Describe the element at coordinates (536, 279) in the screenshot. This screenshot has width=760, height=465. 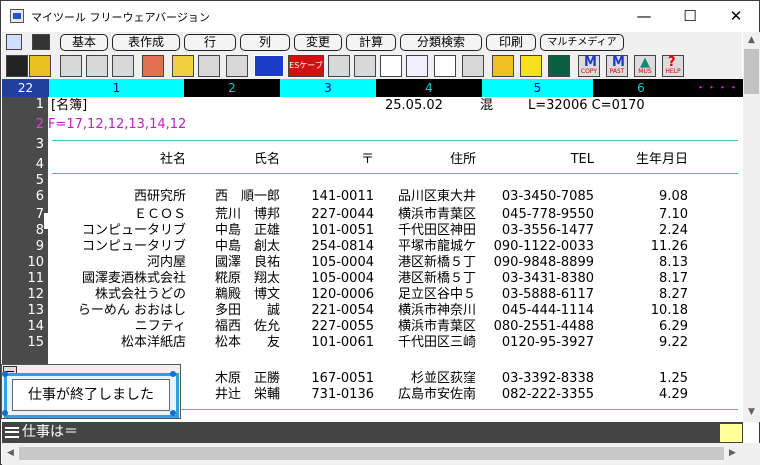
I see `cell-tel: 03-3431-8380` at that location.